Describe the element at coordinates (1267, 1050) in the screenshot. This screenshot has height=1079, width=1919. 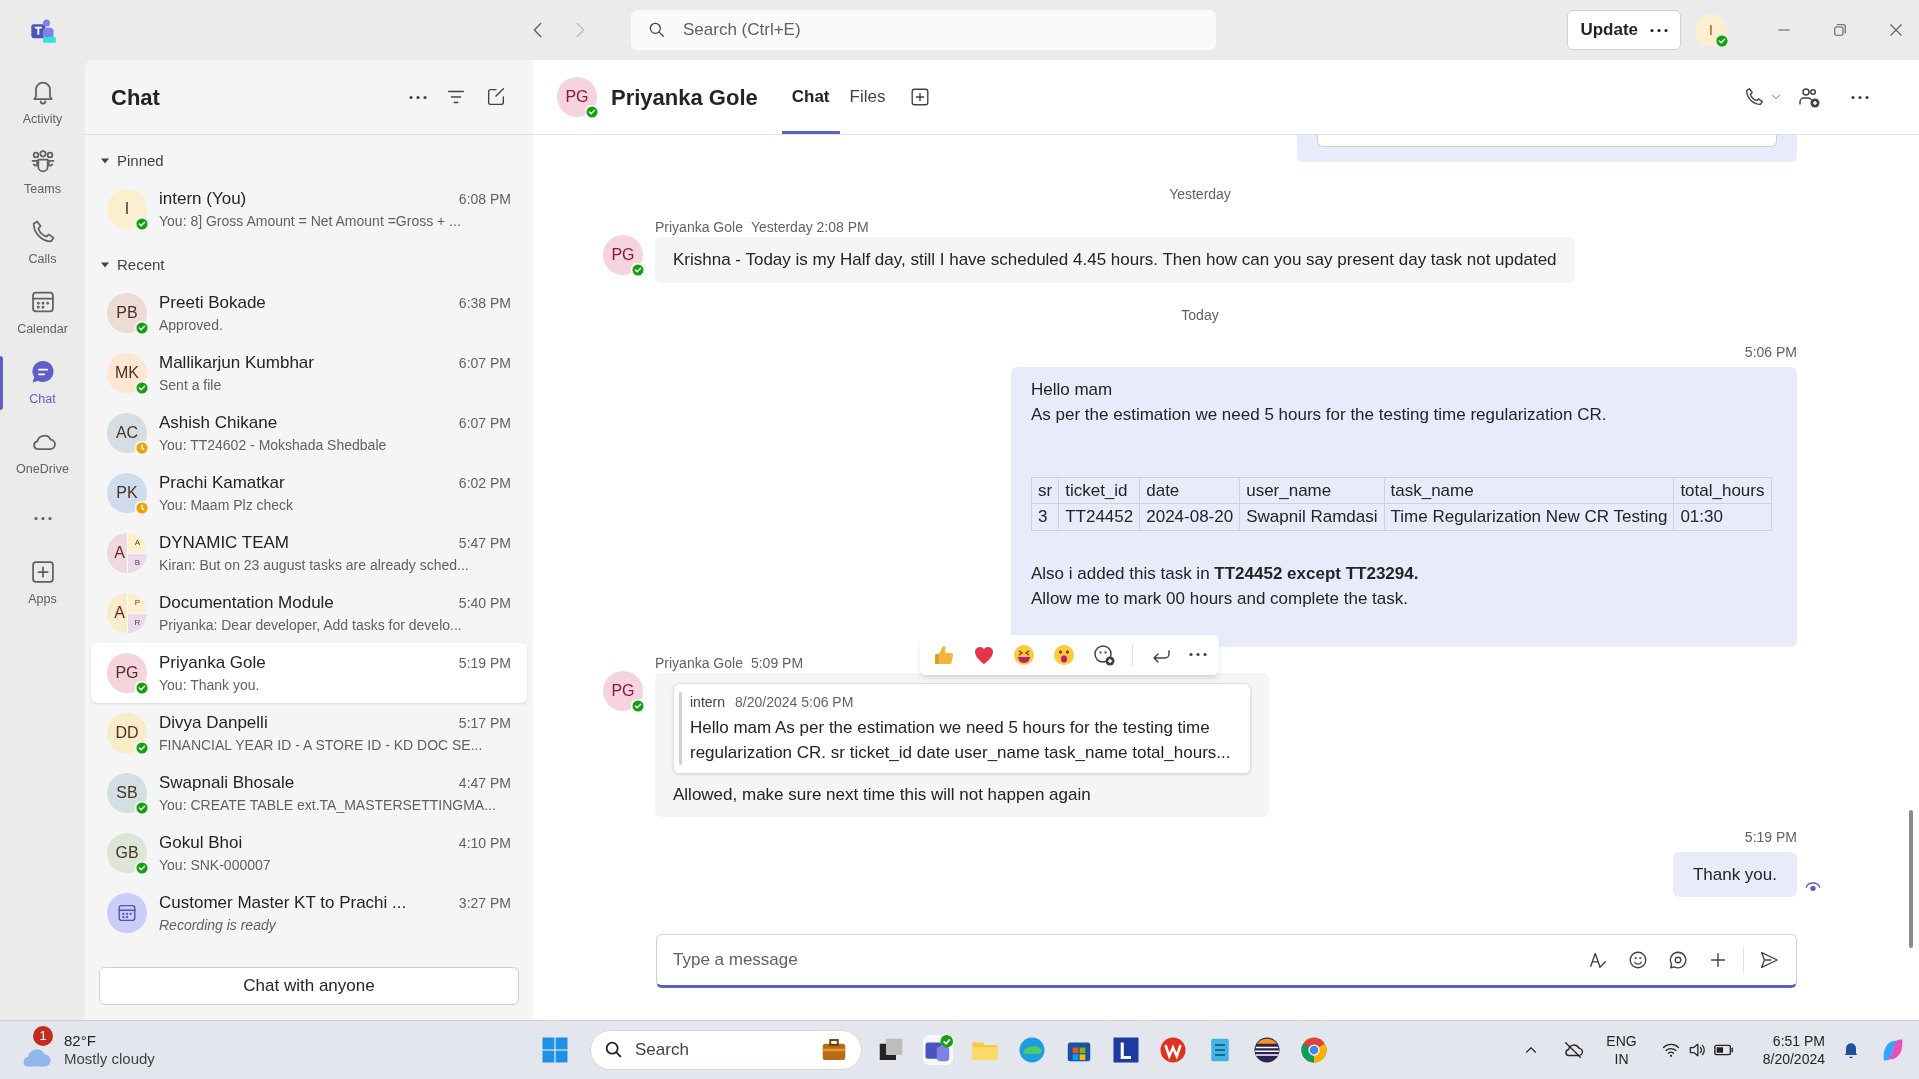
I see `ide-icon` at that location.